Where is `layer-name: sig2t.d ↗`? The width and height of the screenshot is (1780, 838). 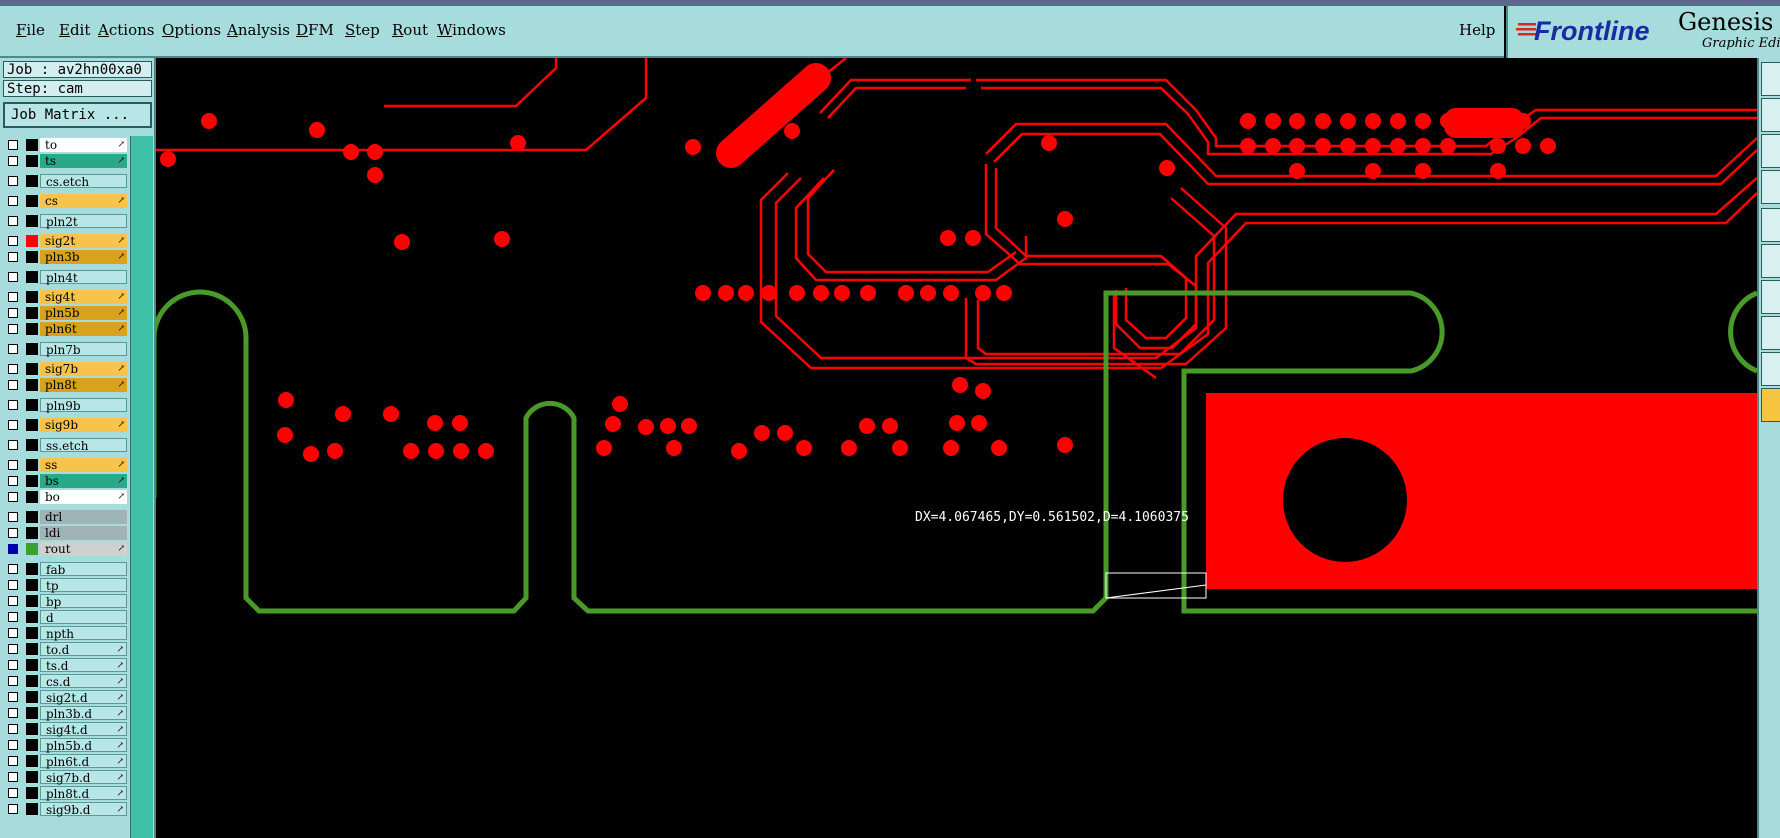
layer-name: sig2t.d ↗ is located at coordinates (83, 697).